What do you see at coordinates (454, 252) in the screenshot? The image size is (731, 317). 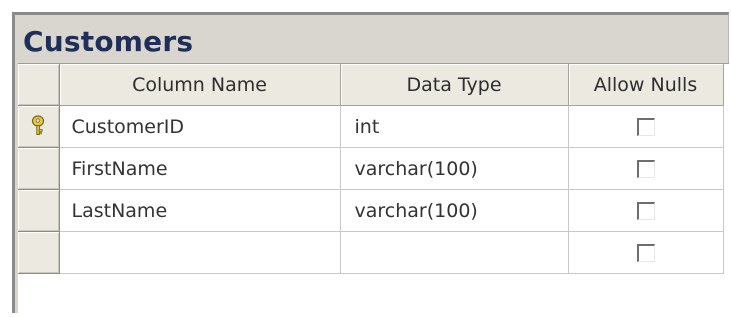 I see `data-type-cell` at bounding box center [454, 252].